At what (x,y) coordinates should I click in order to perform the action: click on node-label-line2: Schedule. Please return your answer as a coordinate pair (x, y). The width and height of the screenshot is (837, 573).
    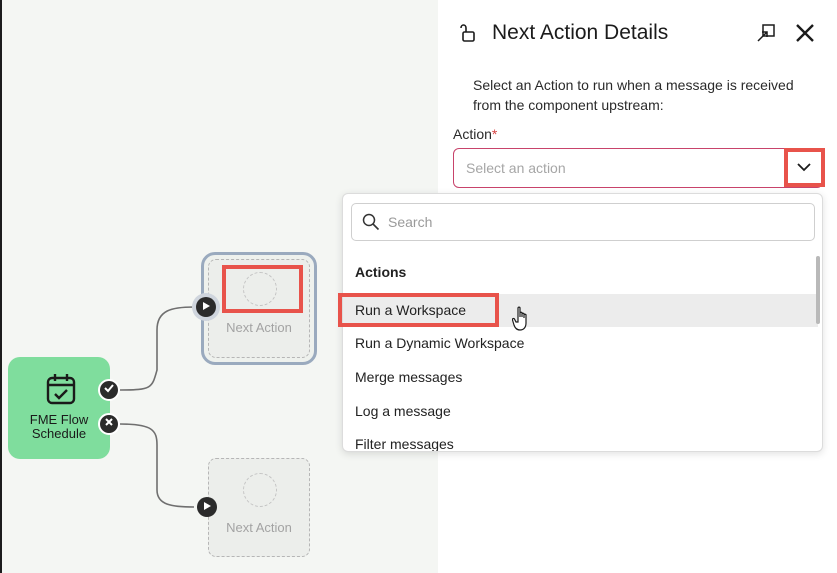
    Looking at the image, I should click on (59, 433).